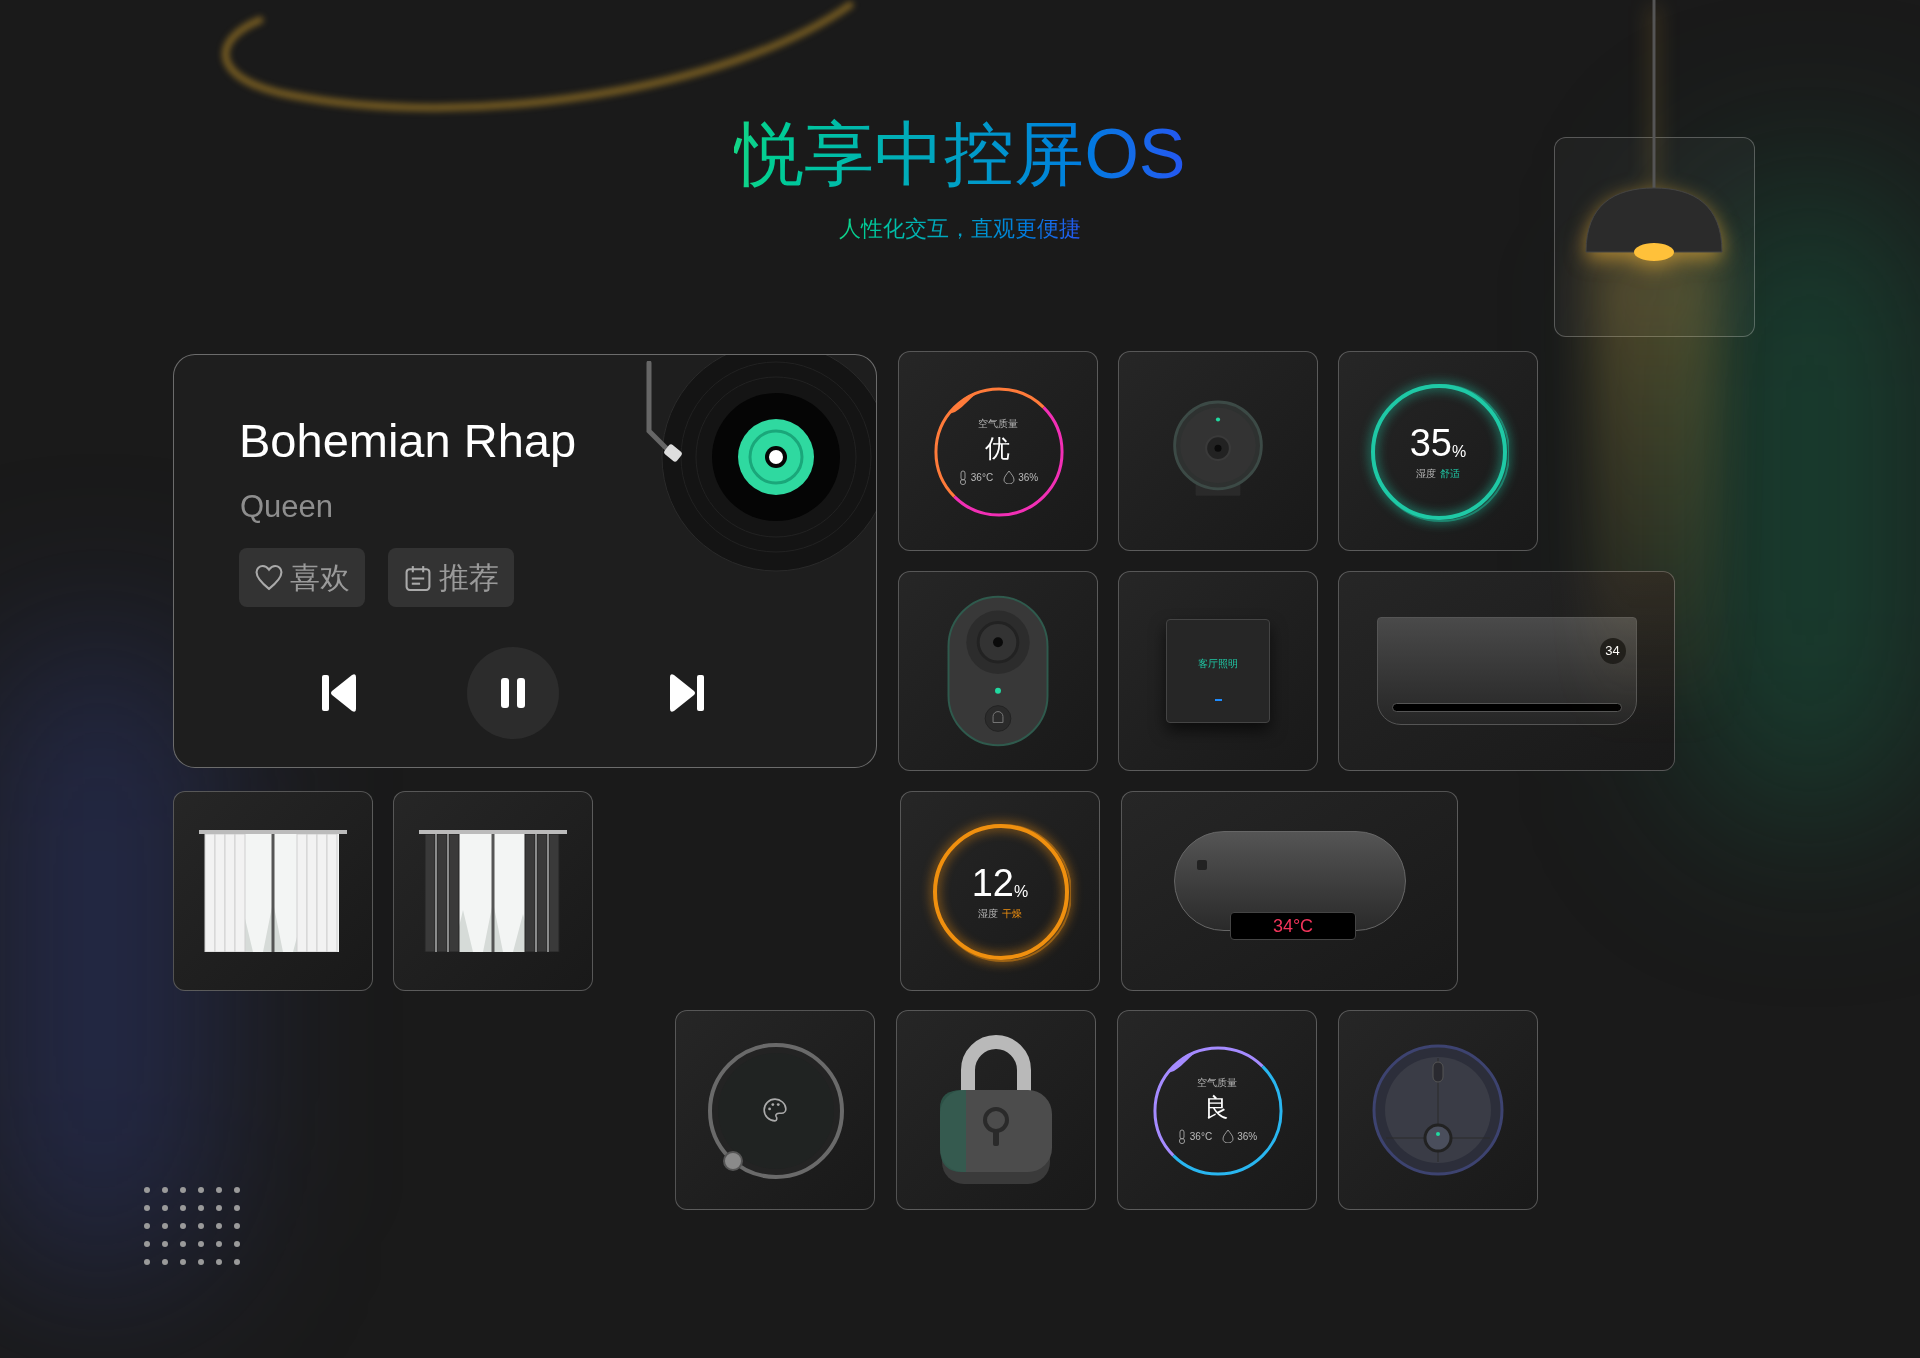 The image size is (1920, 1358). I want to click on indicator-light, so click(1218, 699).